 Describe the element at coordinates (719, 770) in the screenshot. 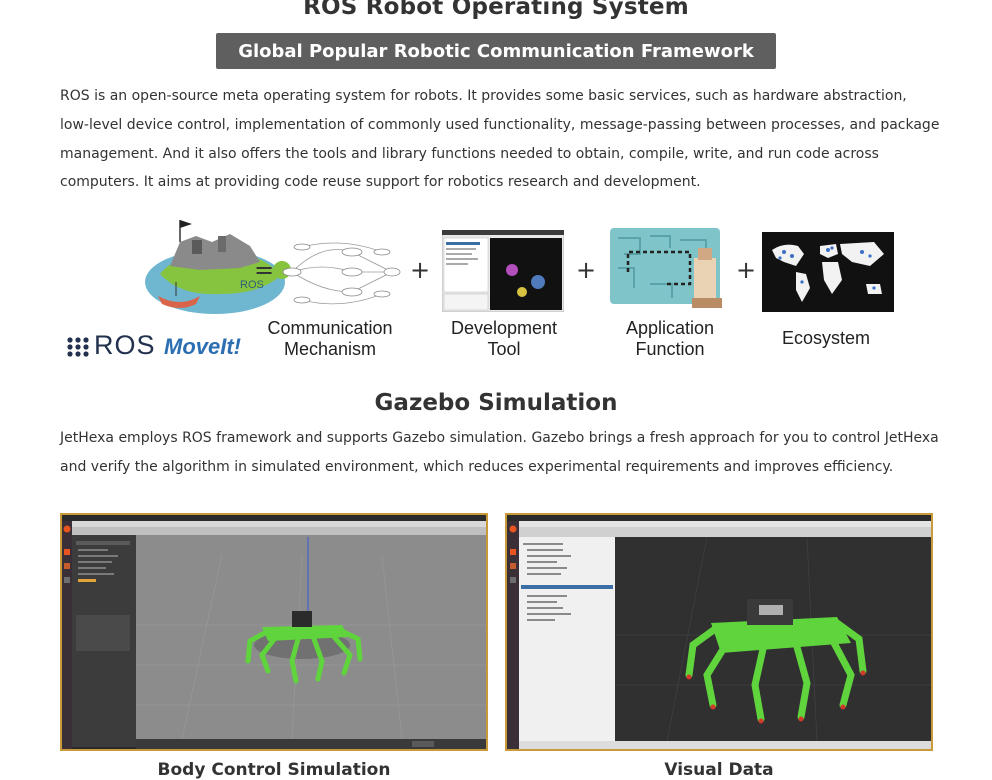

I see `caption-visual-data: Visual Data` at that location.